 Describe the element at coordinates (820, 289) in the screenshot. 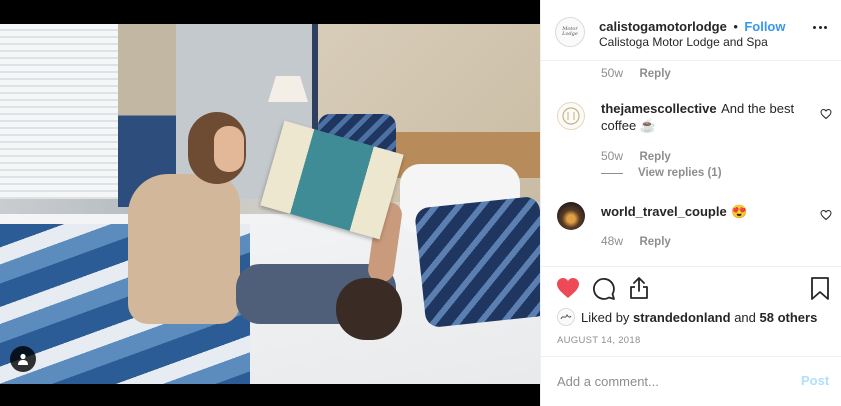

I see `bookmark-icon` at that location.